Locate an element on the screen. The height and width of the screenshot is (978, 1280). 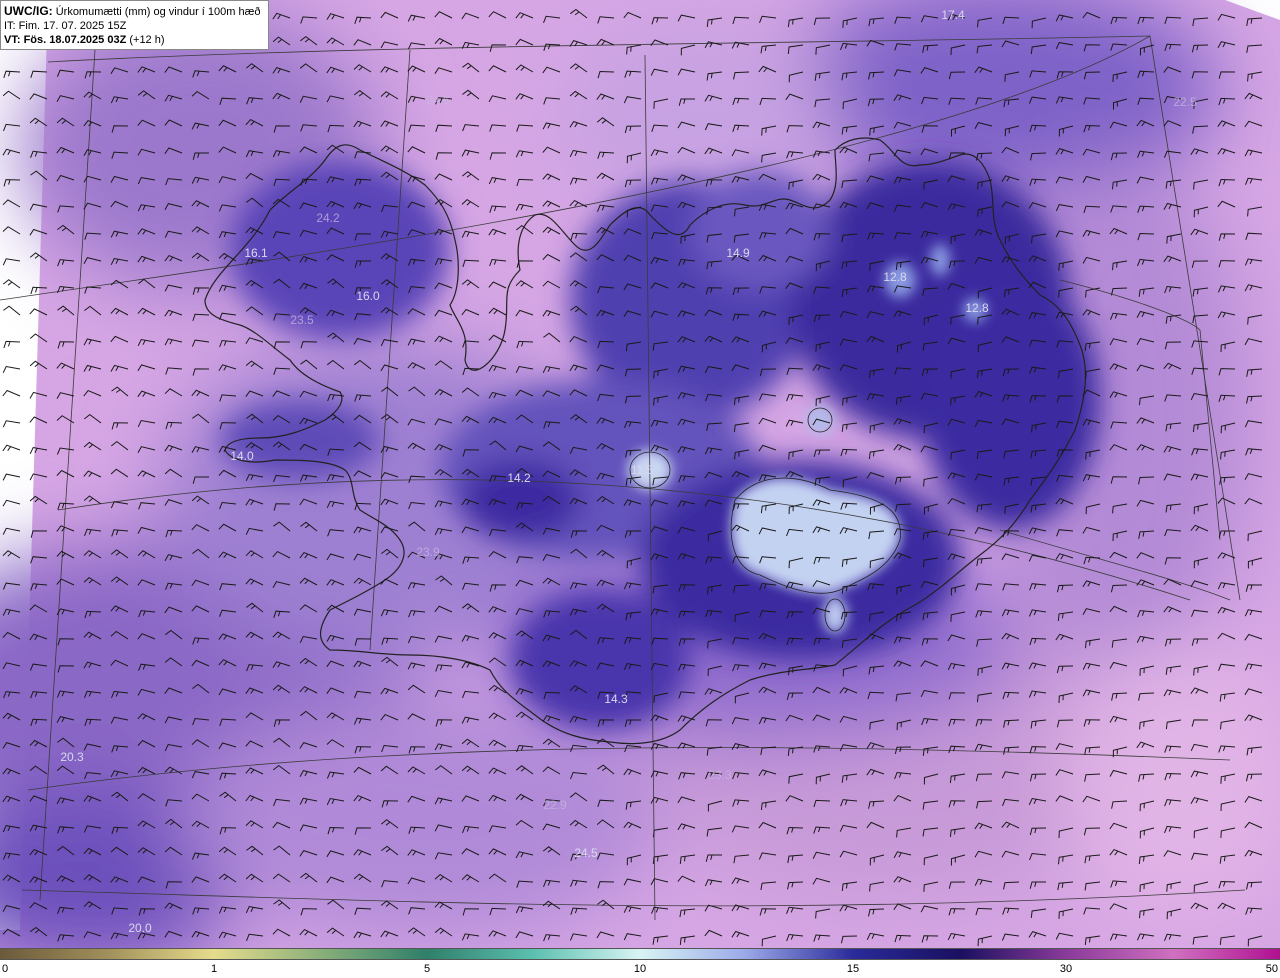
colorbar: 0 1 5 10 15 30 50 is located at coordinates (640, 963).